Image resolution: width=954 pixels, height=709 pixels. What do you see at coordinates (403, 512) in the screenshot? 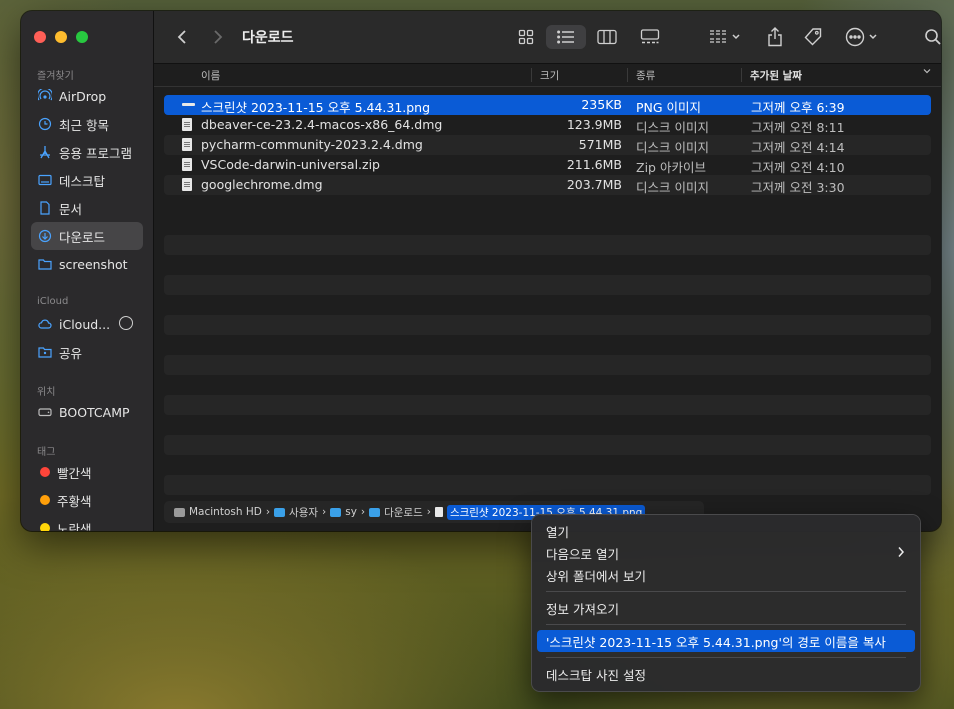
I see `path-segment: 다운로드` at bounding box center [403, 512].